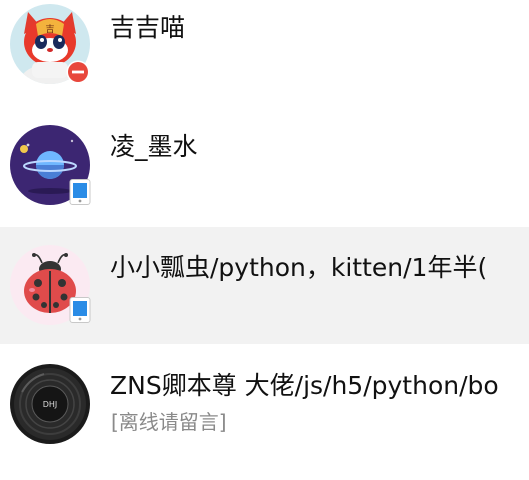  I want to click on svg-text: 吉, so click(49, 29).